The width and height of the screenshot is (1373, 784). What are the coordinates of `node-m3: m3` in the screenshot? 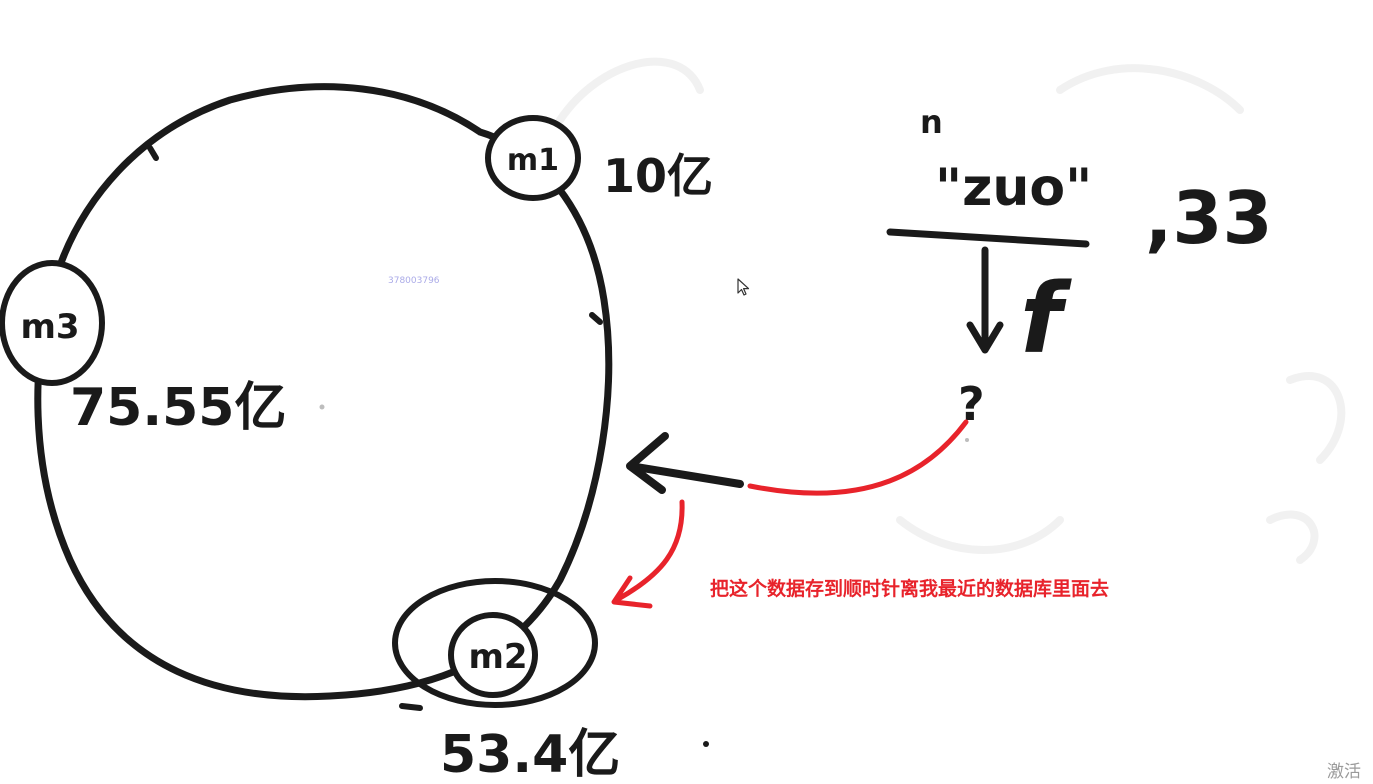 It's located at (52, 323).